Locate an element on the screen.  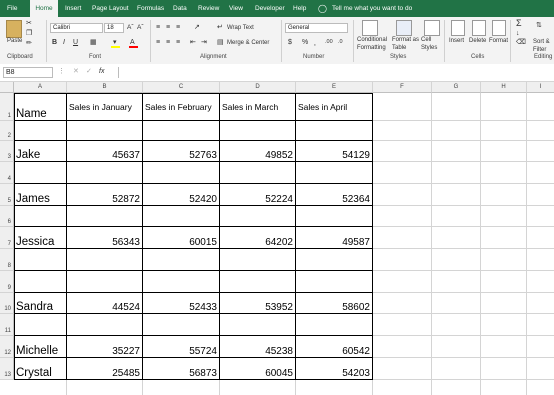
sales-cell: 25485 is located at coordinates (105, 369).